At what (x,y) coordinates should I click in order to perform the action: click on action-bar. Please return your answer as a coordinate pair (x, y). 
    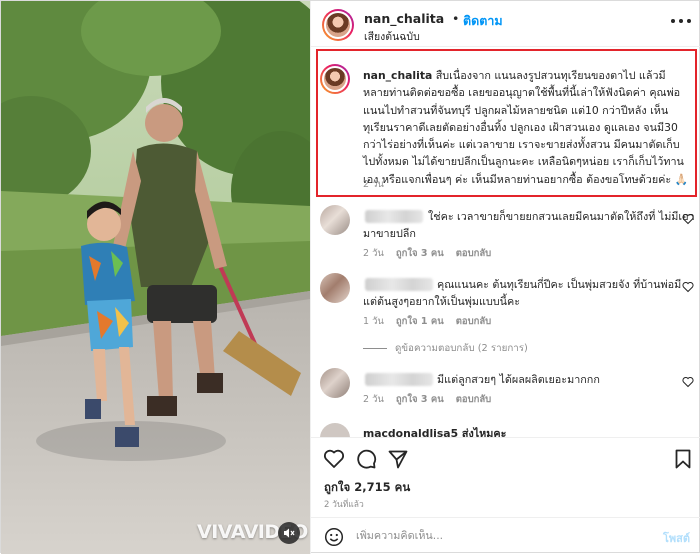
    Looking at the image, I should click on (505, 458).